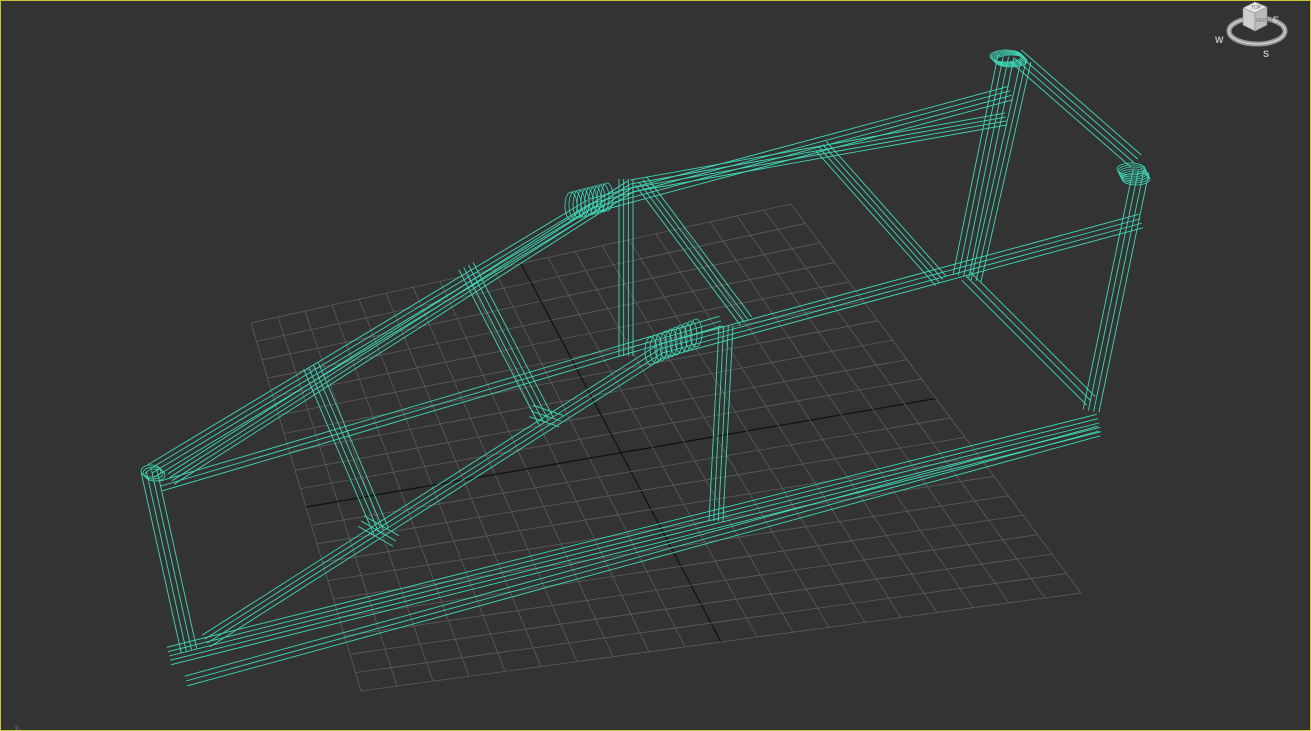  Describe the element at coordinates (1264, 21) in the screenshot. I see `viewcube-front-label: FRONT` at that location.